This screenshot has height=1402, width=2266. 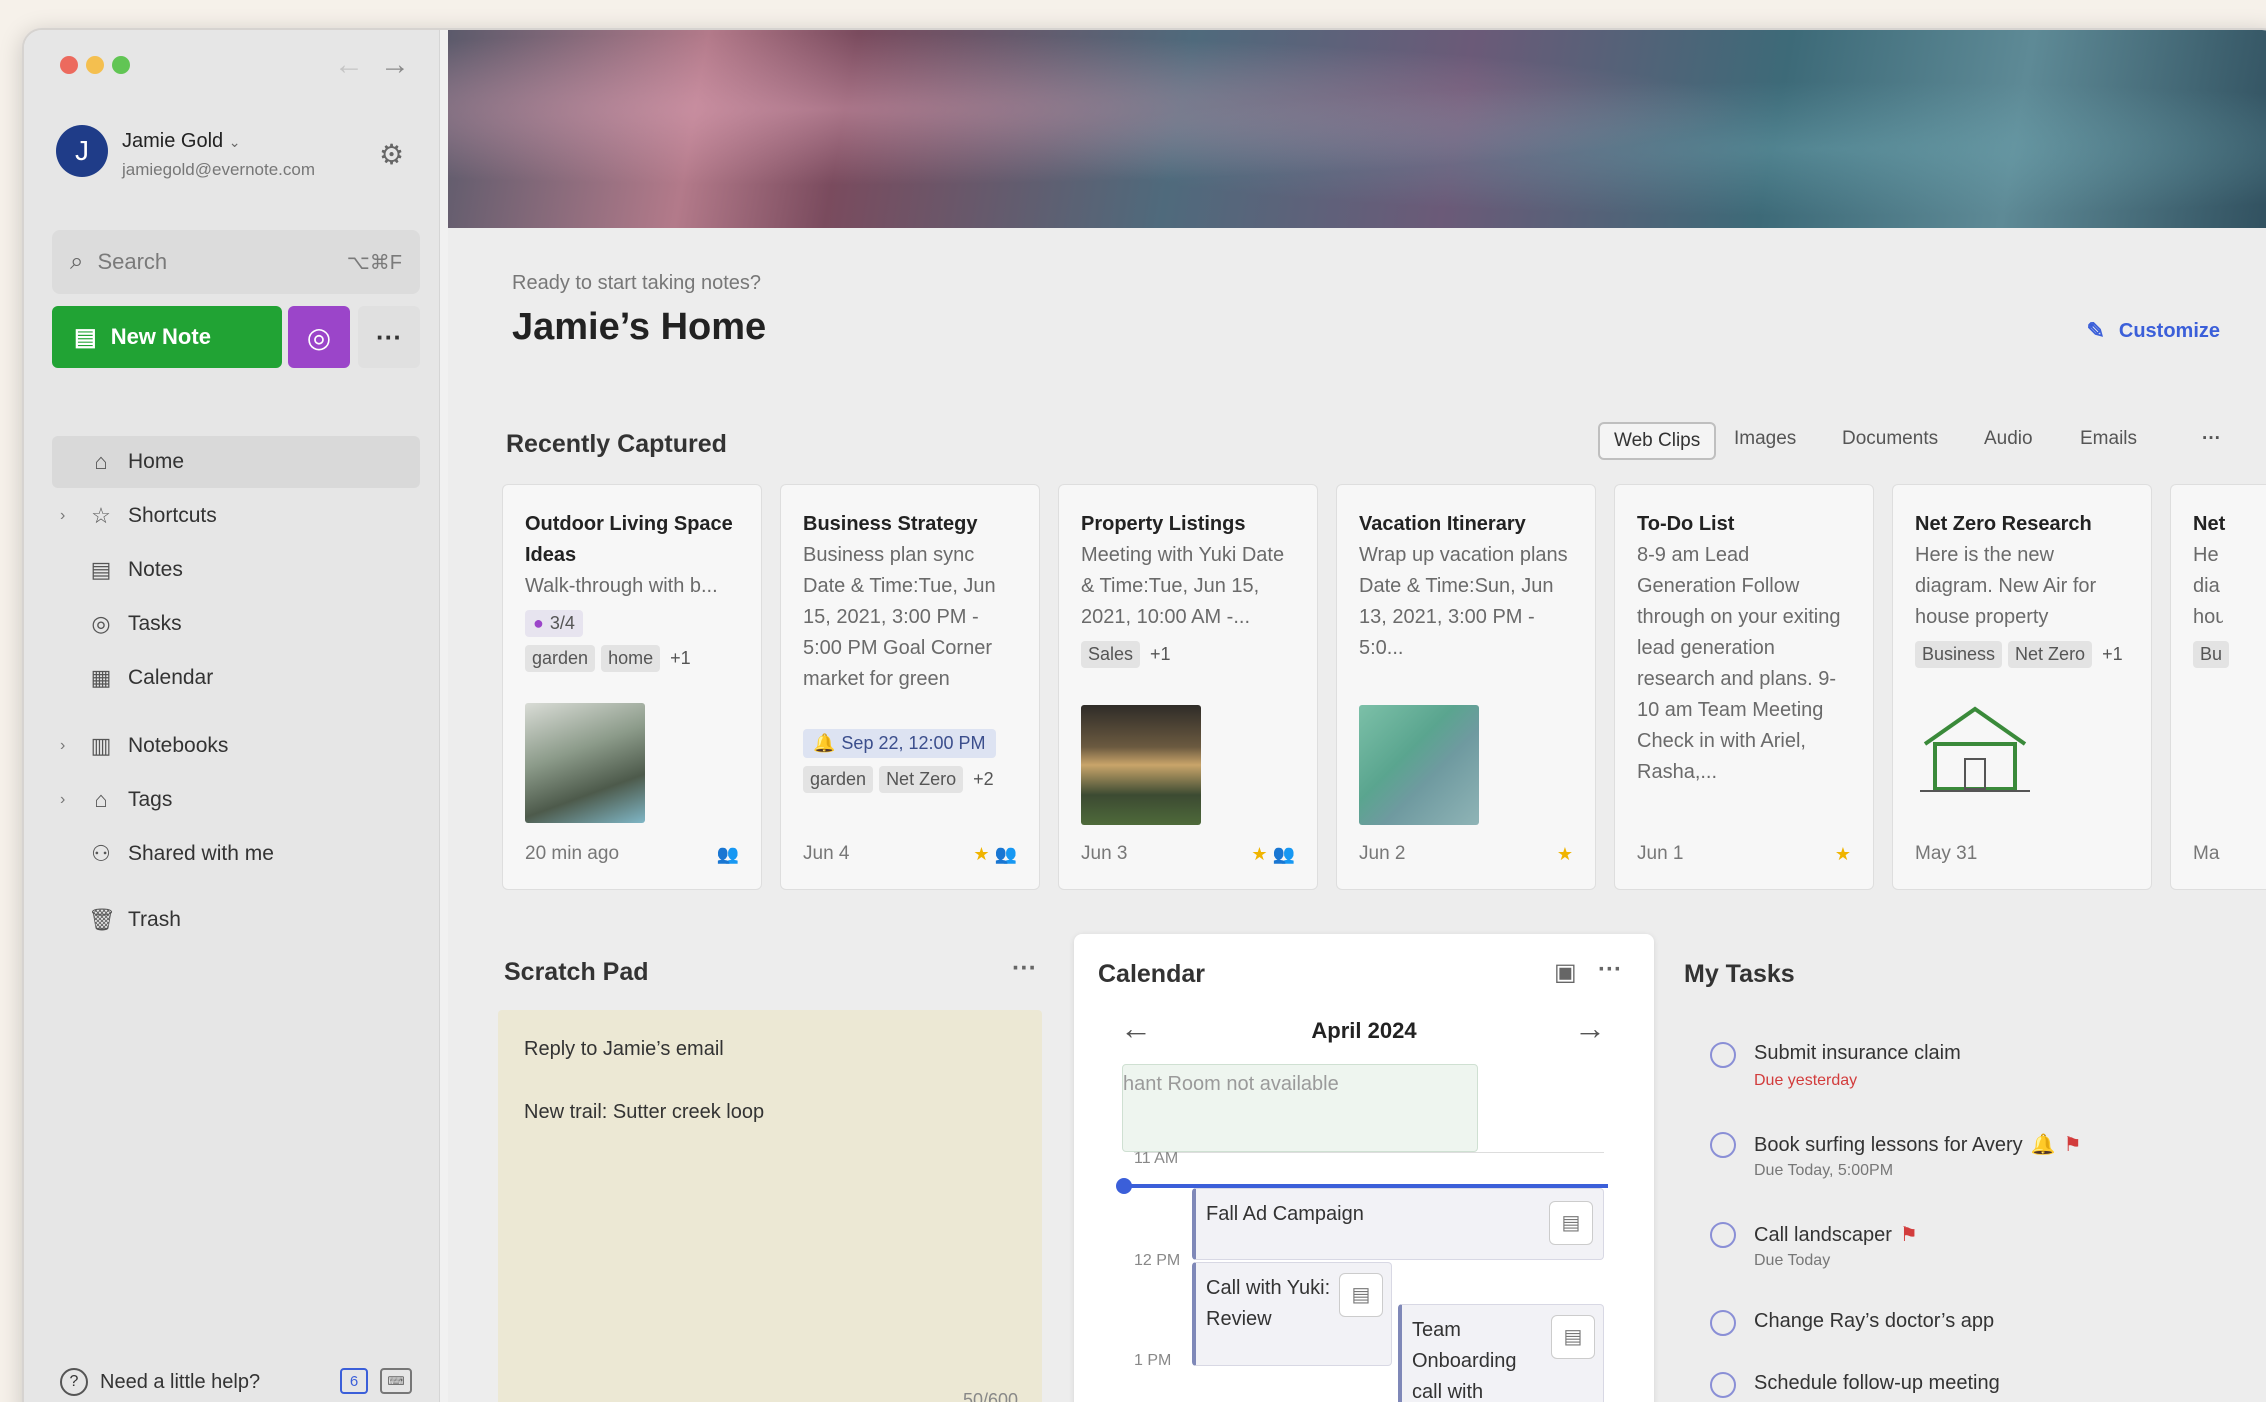 What do you see at coordinates (181, 141) in the screenshot?
I see `account-name: Jamie Gold ⌄` at bounding box center [181, 141].